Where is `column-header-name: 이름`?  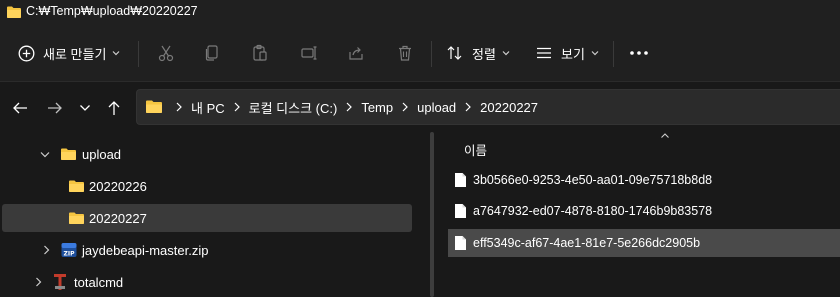
column-header-name: 이름 is located at coordinates (475, 149).